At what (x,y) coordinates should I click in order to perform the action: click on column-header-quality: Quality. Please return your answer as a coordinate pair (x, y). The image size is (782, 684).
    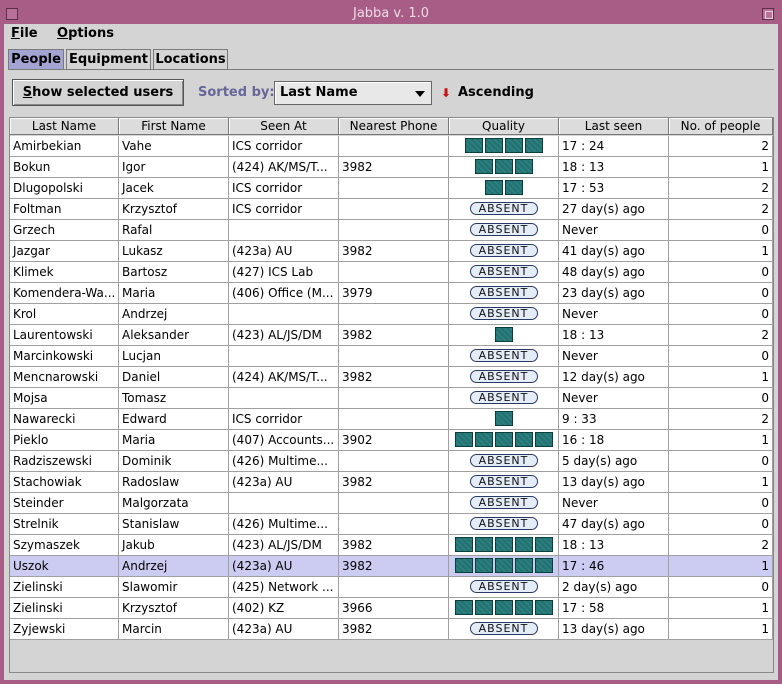
    Looking at the image, I should click on (504, 126).